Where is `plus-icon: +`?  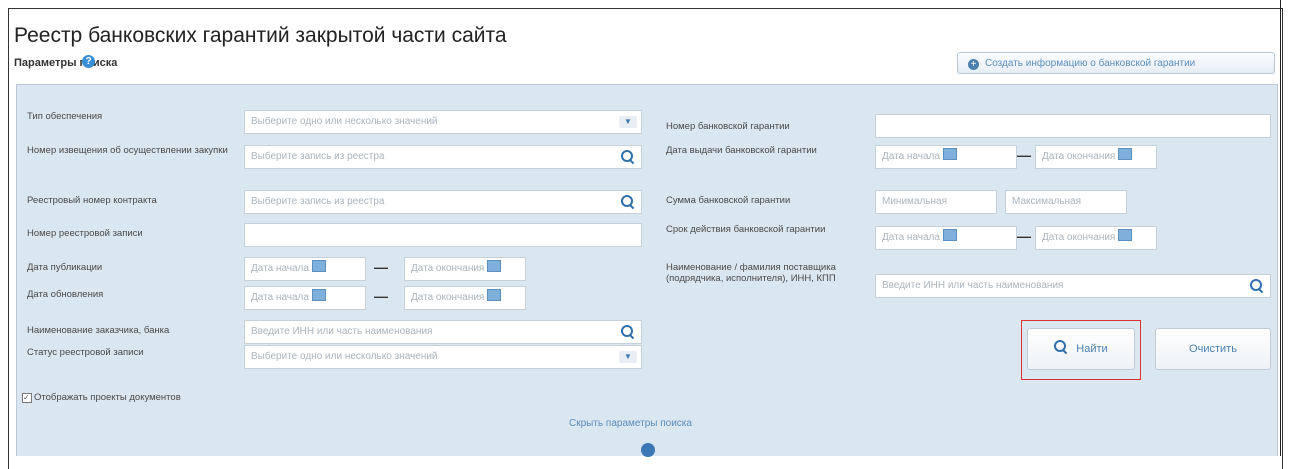
plus-icon: + is located at coordinates (973, 64).